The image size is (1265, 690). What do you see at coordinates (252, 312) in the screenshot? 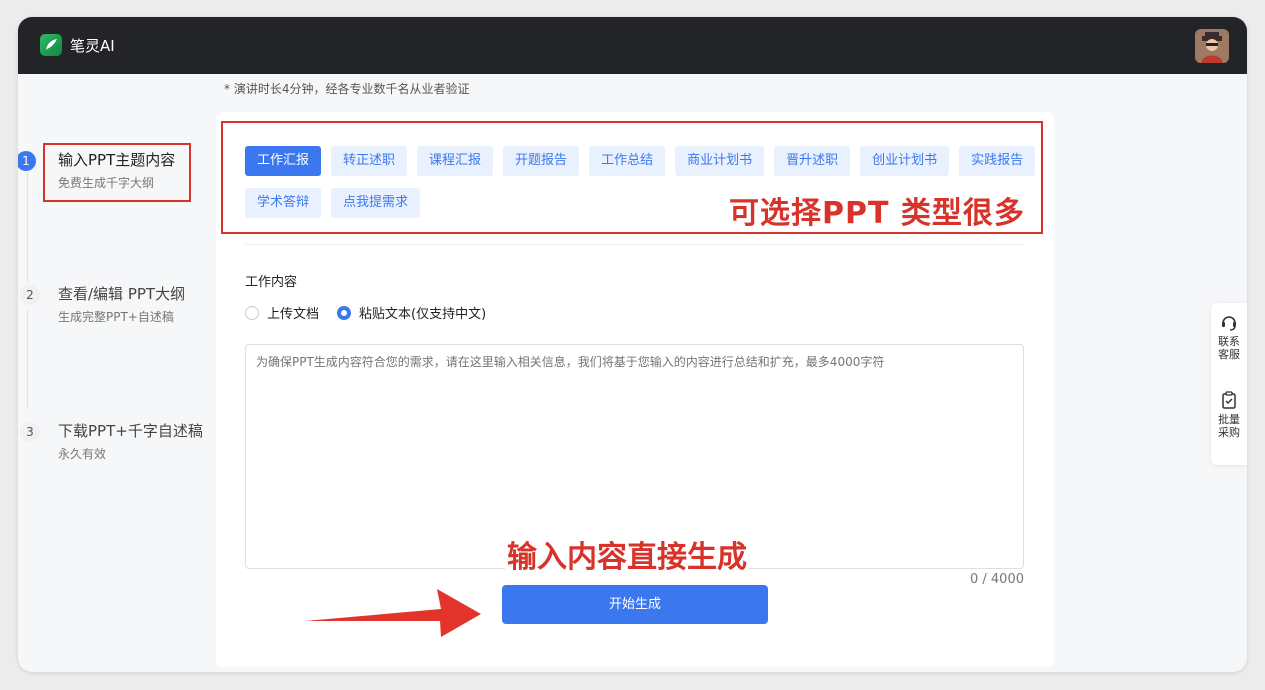
I see `radio-upload` at bounding box center [252, 312].